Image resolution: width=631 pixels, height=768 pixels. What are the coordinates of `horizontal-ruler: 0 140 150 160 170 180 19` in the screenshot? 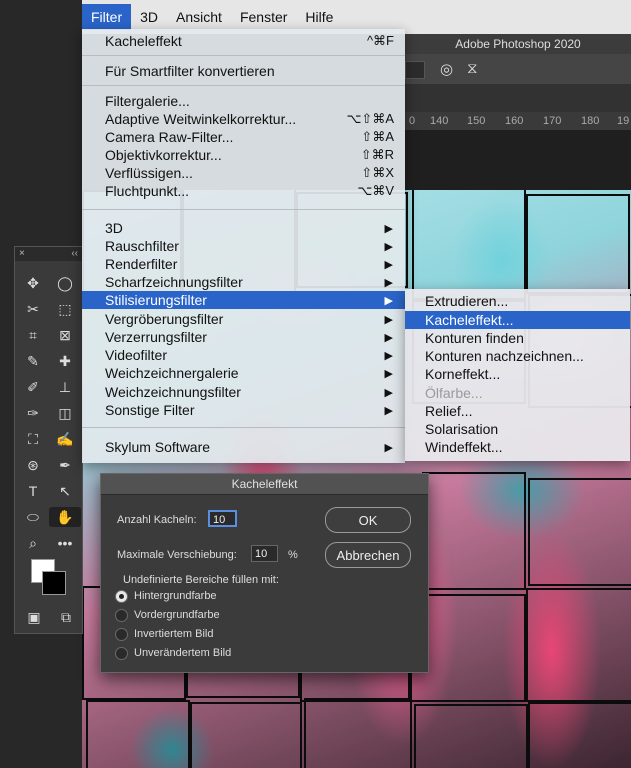 It's located at (518, 121).